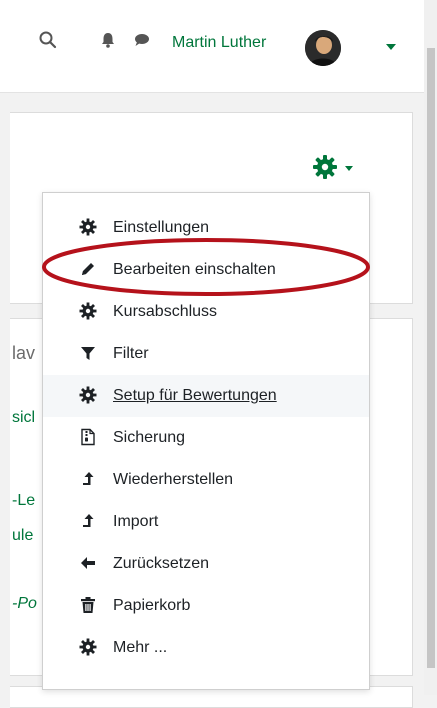  I want to click on menu-item-filter: Filter, so click(206, 354).